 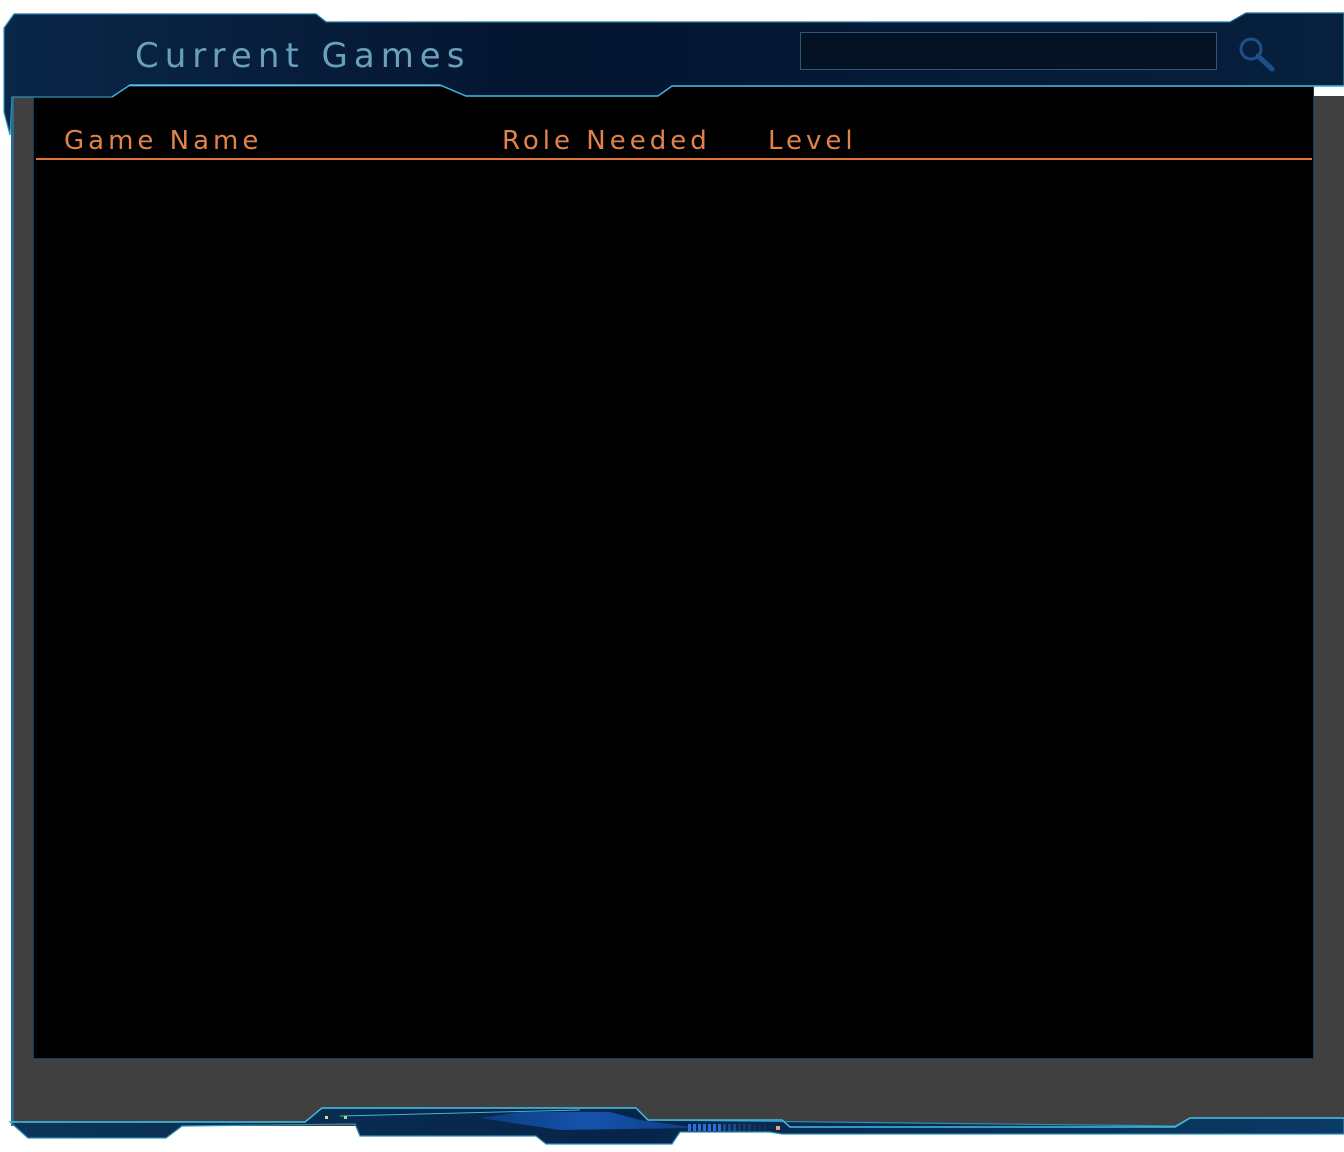 I want to click on column-header-level: Level, so click(x=812, y=141).